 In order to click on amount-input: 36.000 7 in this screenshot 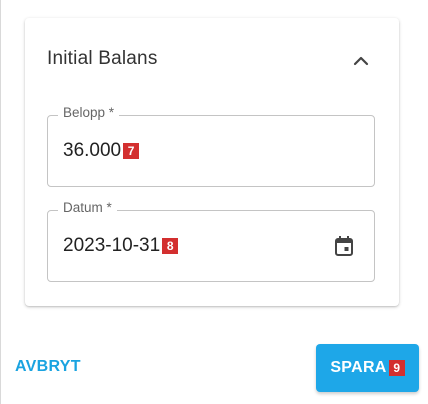, I will do `click(101, 151)`.